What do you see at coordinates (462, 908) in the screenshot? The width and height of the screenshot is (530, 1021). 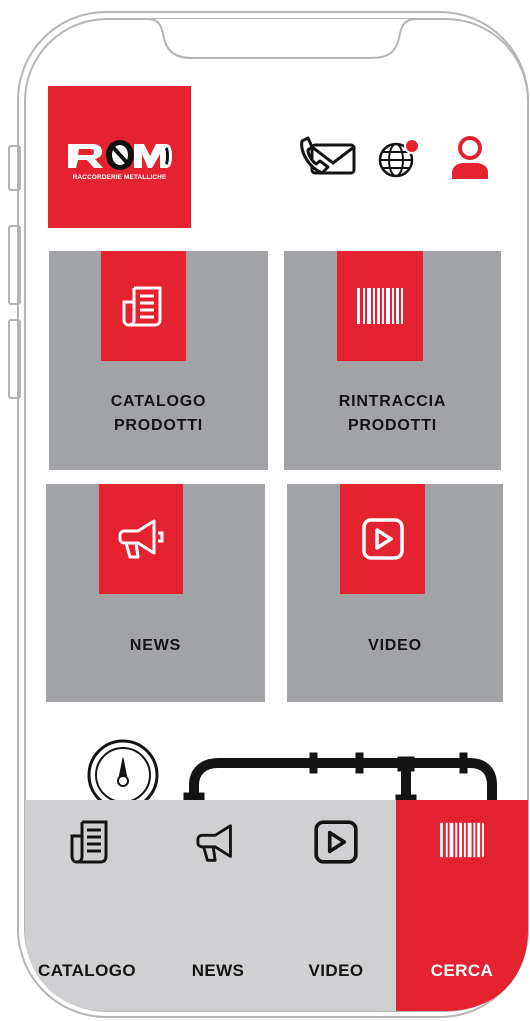 I see `tab-cerca: CERCA` at bounding box center [462, 908].